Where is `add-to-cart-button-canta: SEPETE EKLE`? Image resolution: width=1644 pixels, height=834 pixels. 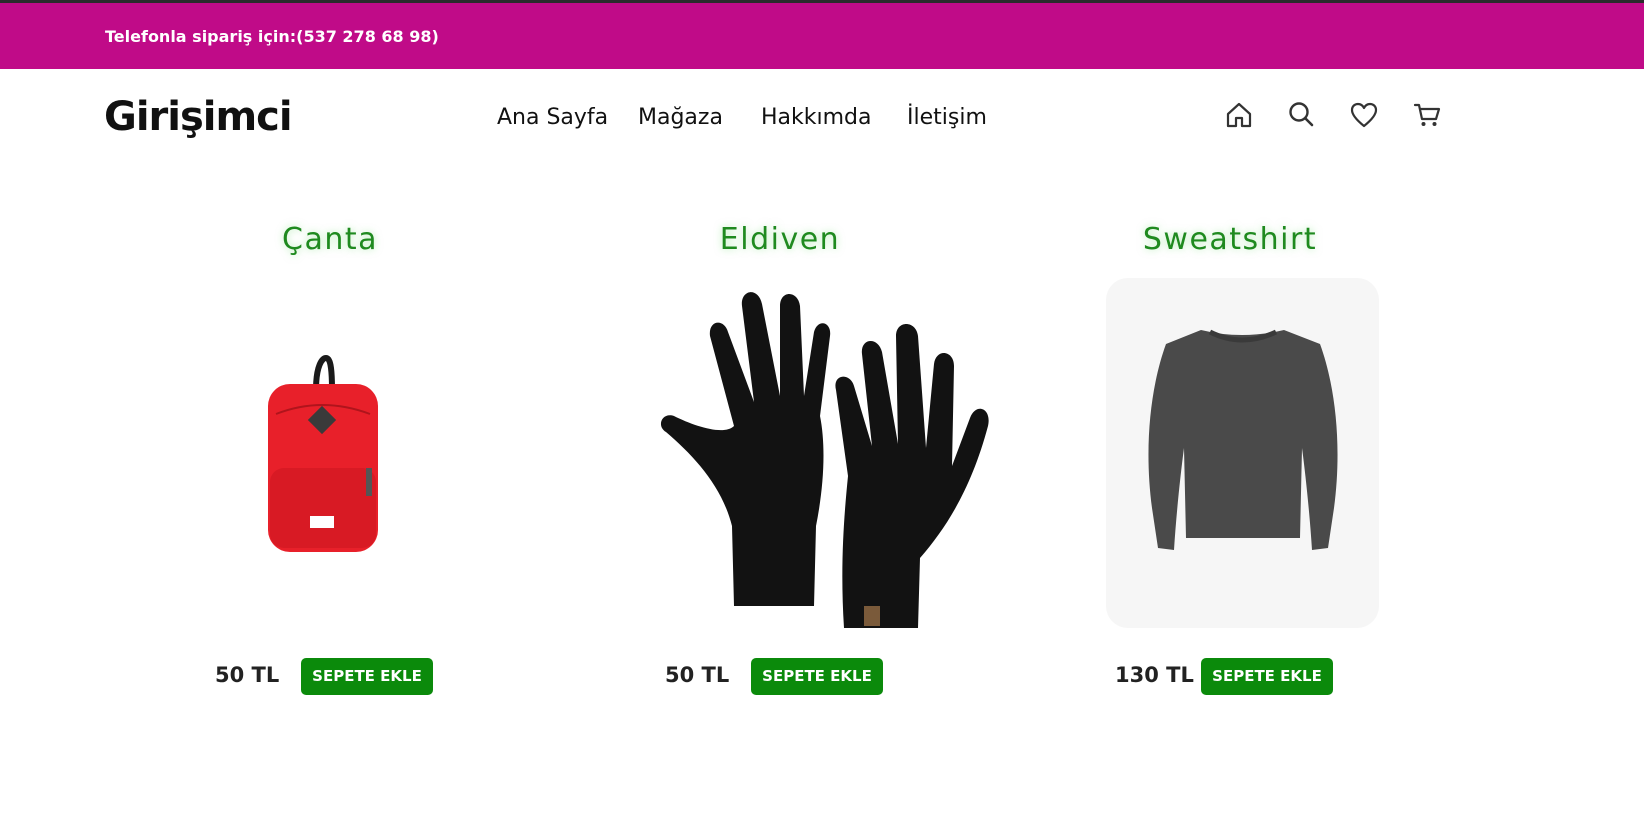
add-to-cart-button-canta: SEPETE EKLE is located at coordinates (367, 676).